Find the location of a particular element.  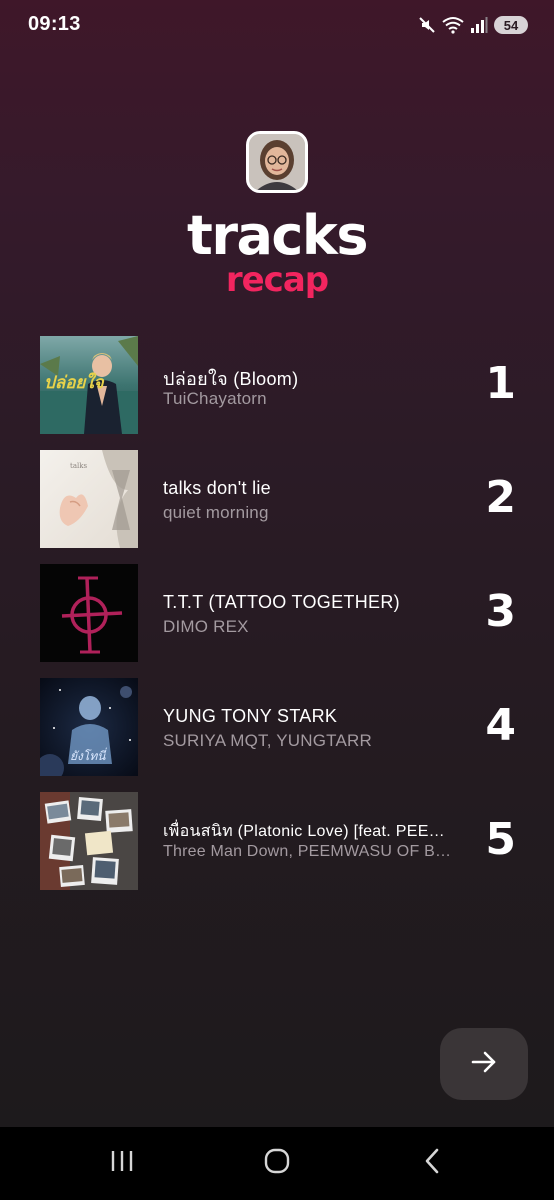

track-artist: DIMO REX is located at coordinates (206, 626).